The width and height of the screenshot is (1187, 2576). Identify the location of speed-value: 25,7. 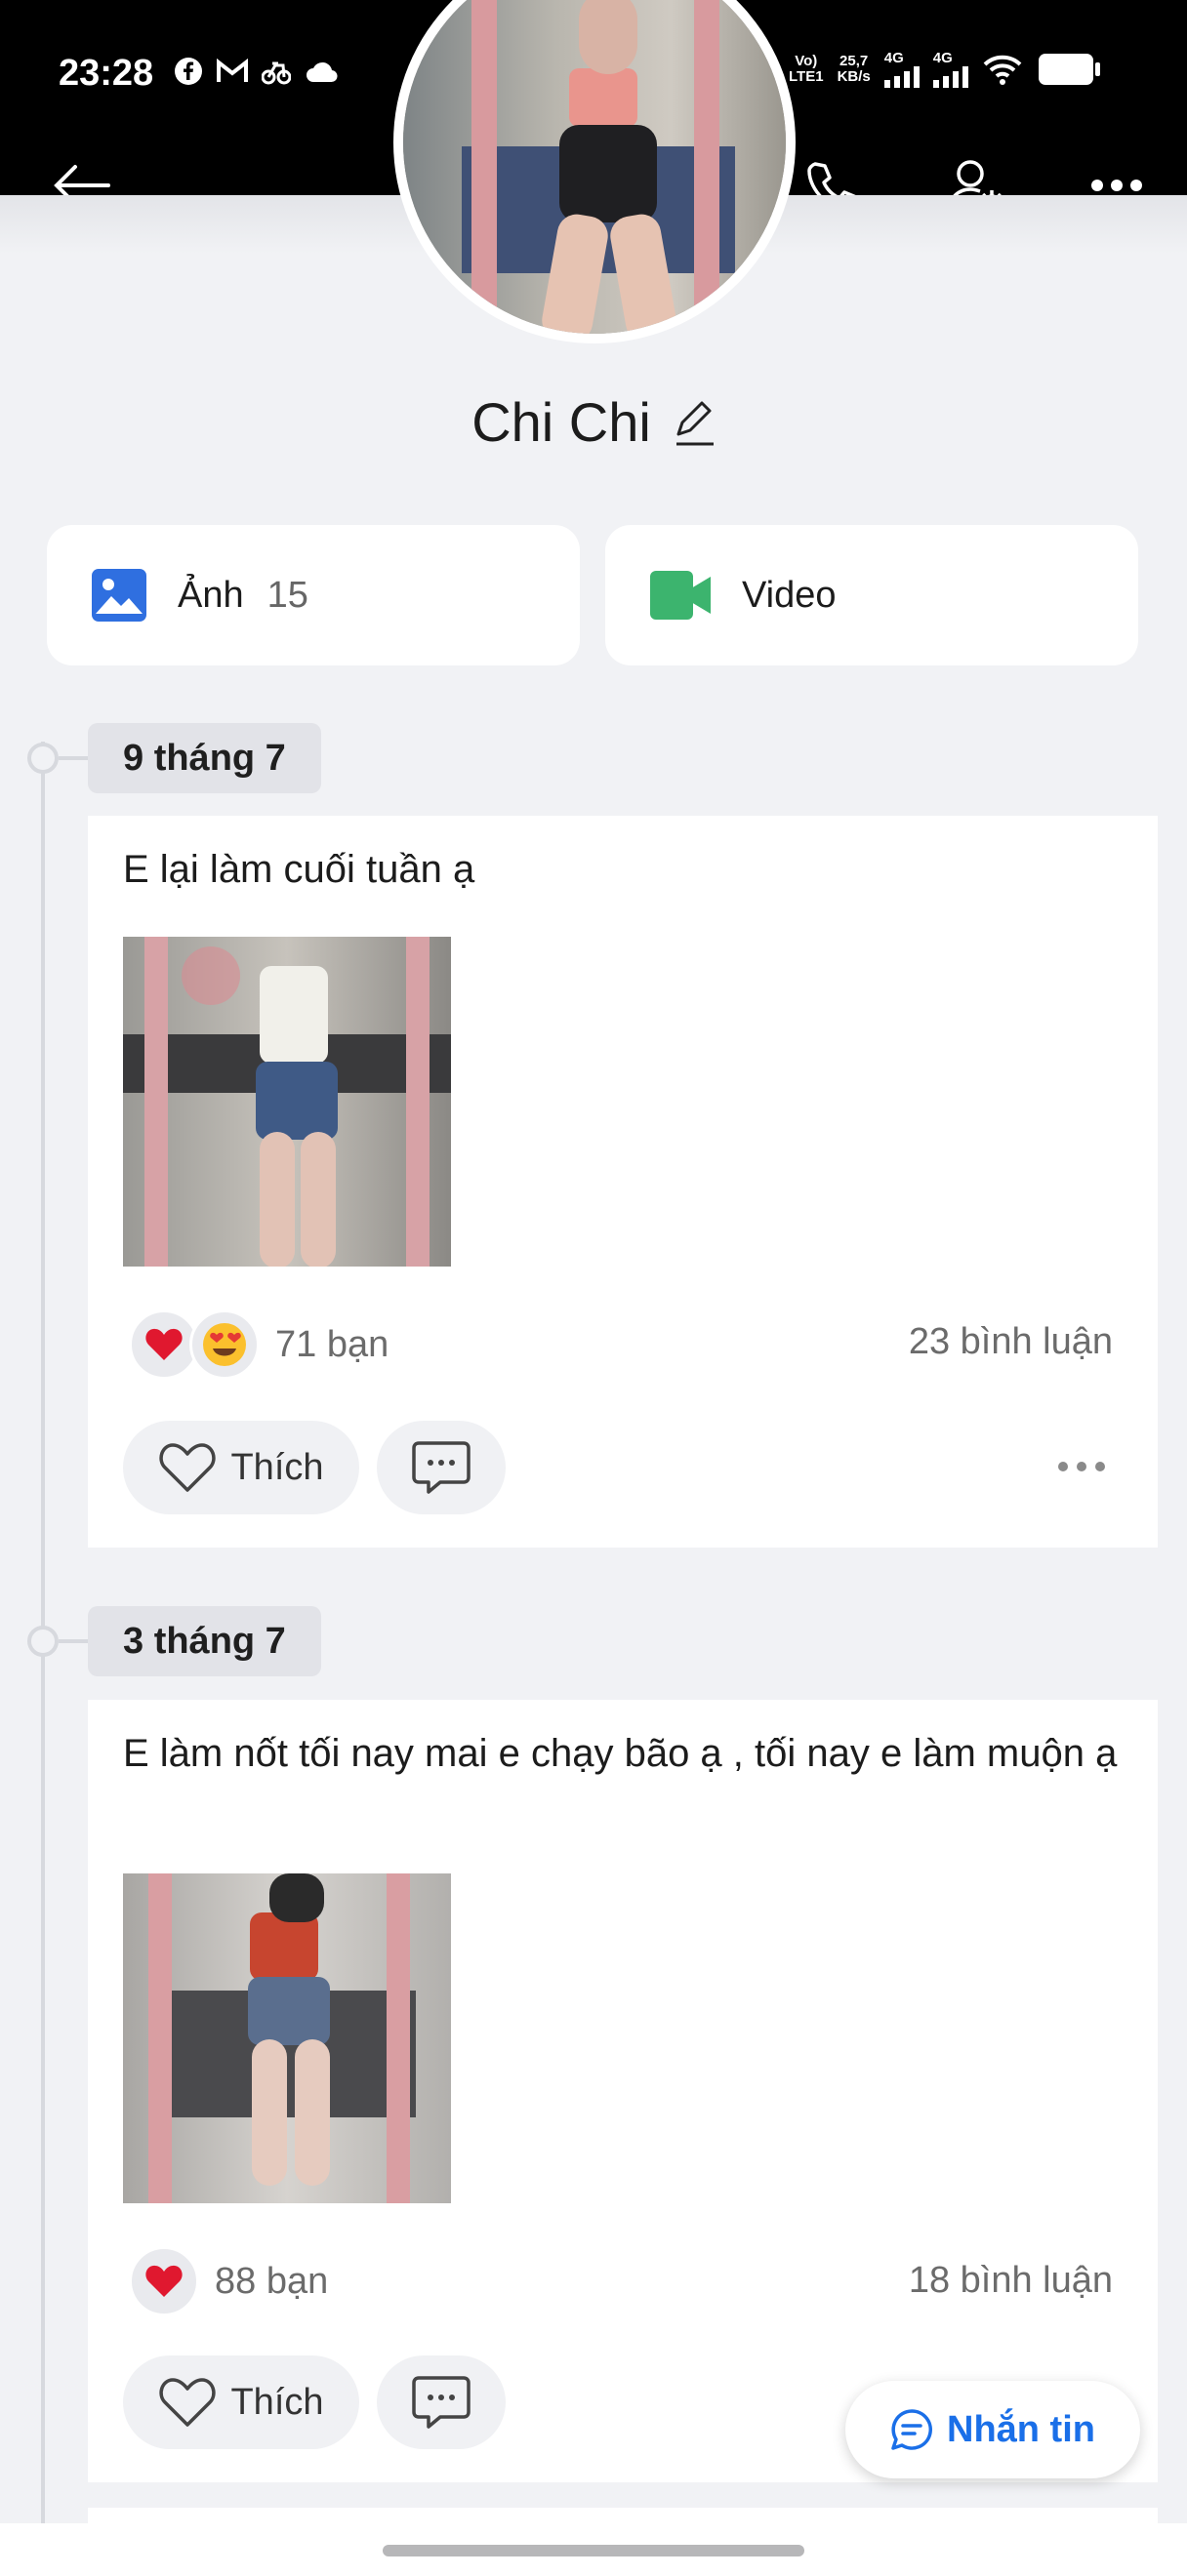
(854, 61).